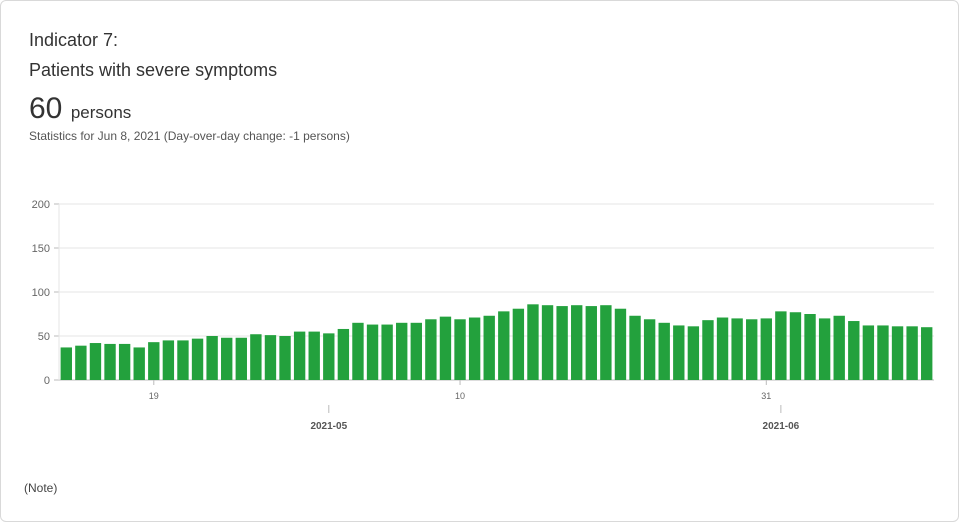 The width and height of the screenshot is (959, 522). Describe the element at coordinates (41, 488) in the screenshot. I see `note-label: (Note)` at that location.